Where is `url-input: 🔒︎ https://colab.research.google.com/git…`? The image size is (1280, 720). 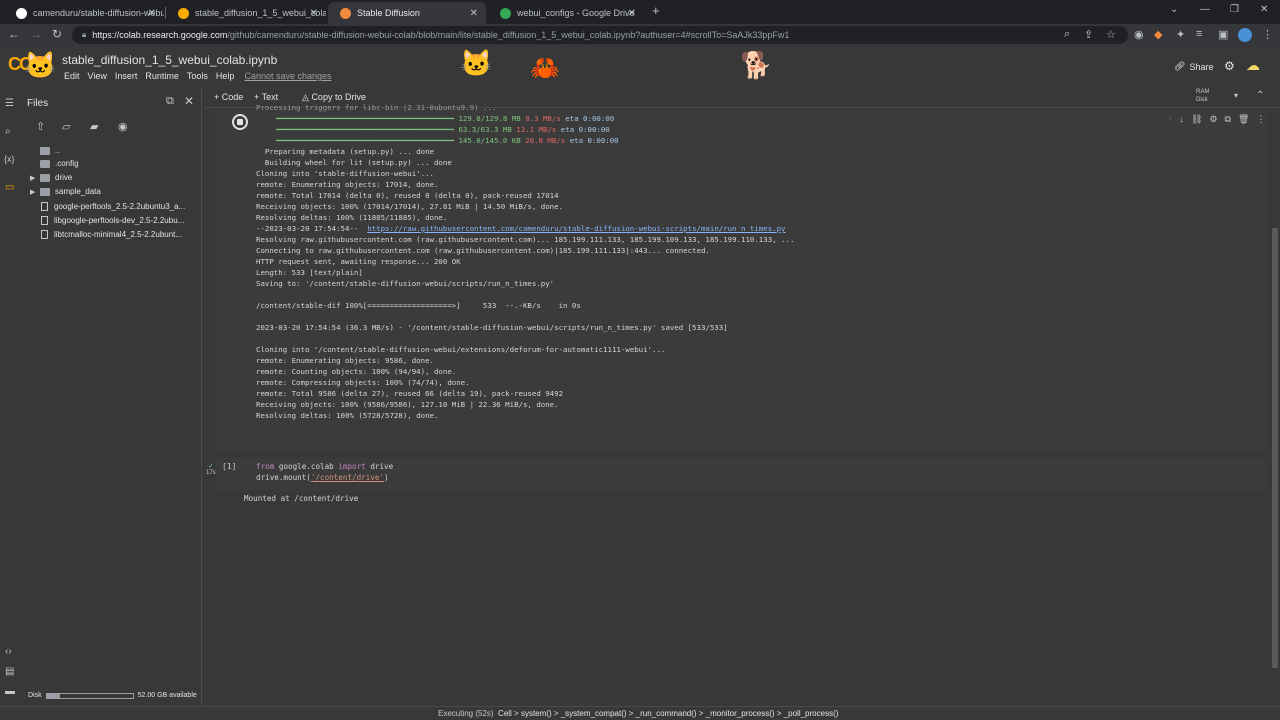 url-input: 🔒︎ https://colab.research.google.com/git… is located at coordinates (600, 35).